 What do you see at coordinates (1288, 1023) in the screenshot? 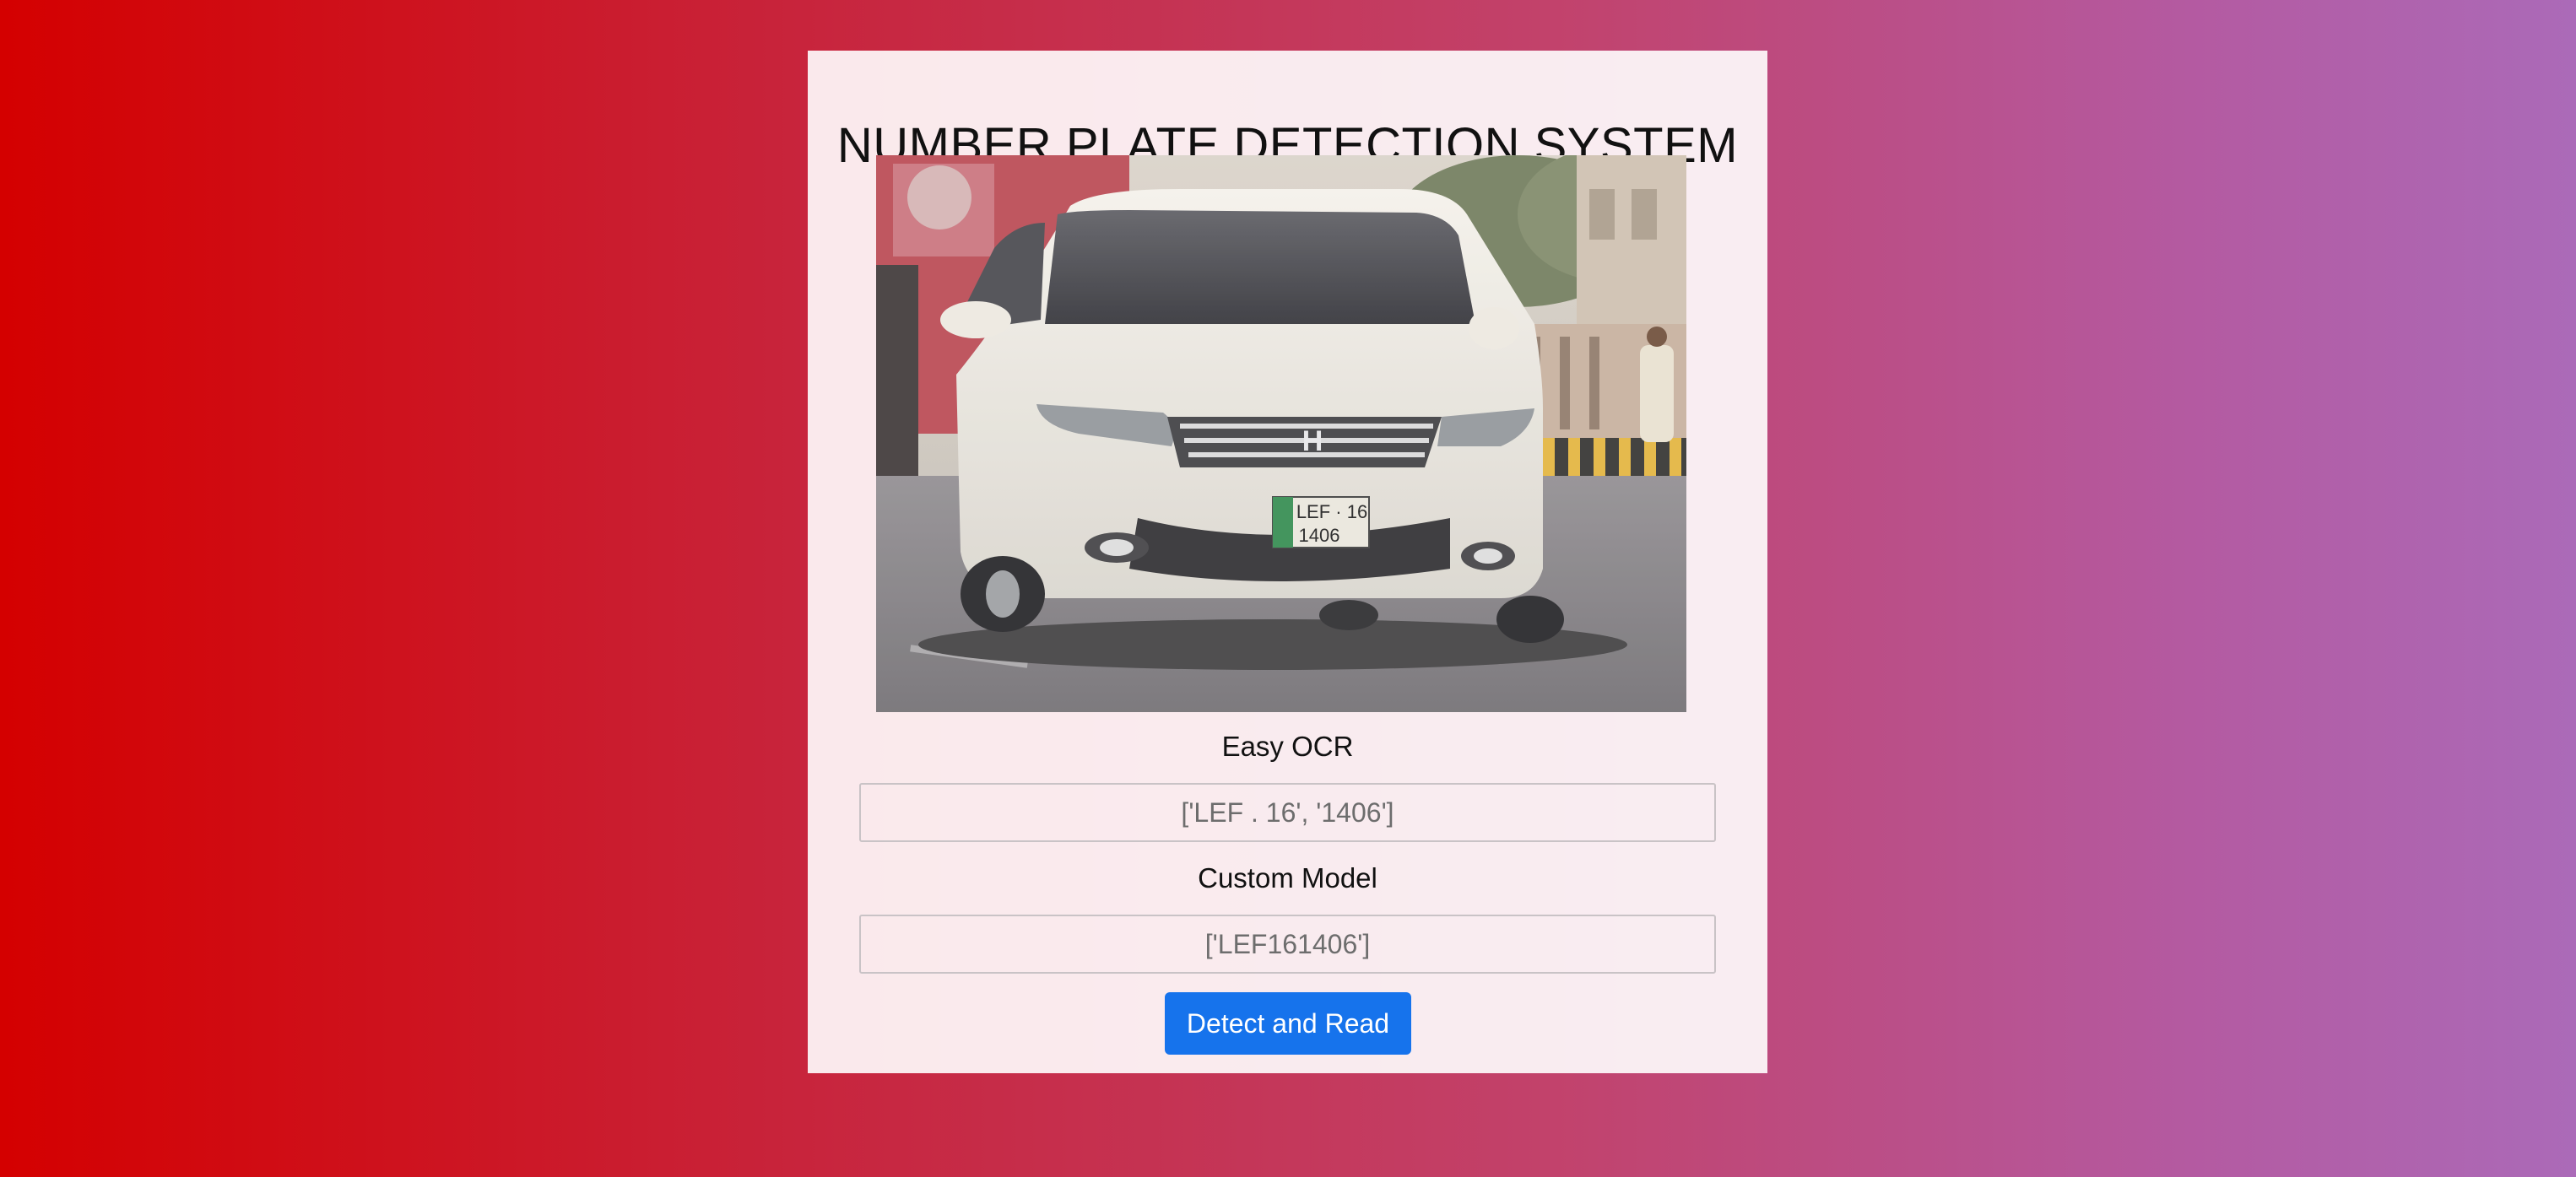
I see `detect-and-read-button: Detect and Read` at bounding box center [1288, 1023].